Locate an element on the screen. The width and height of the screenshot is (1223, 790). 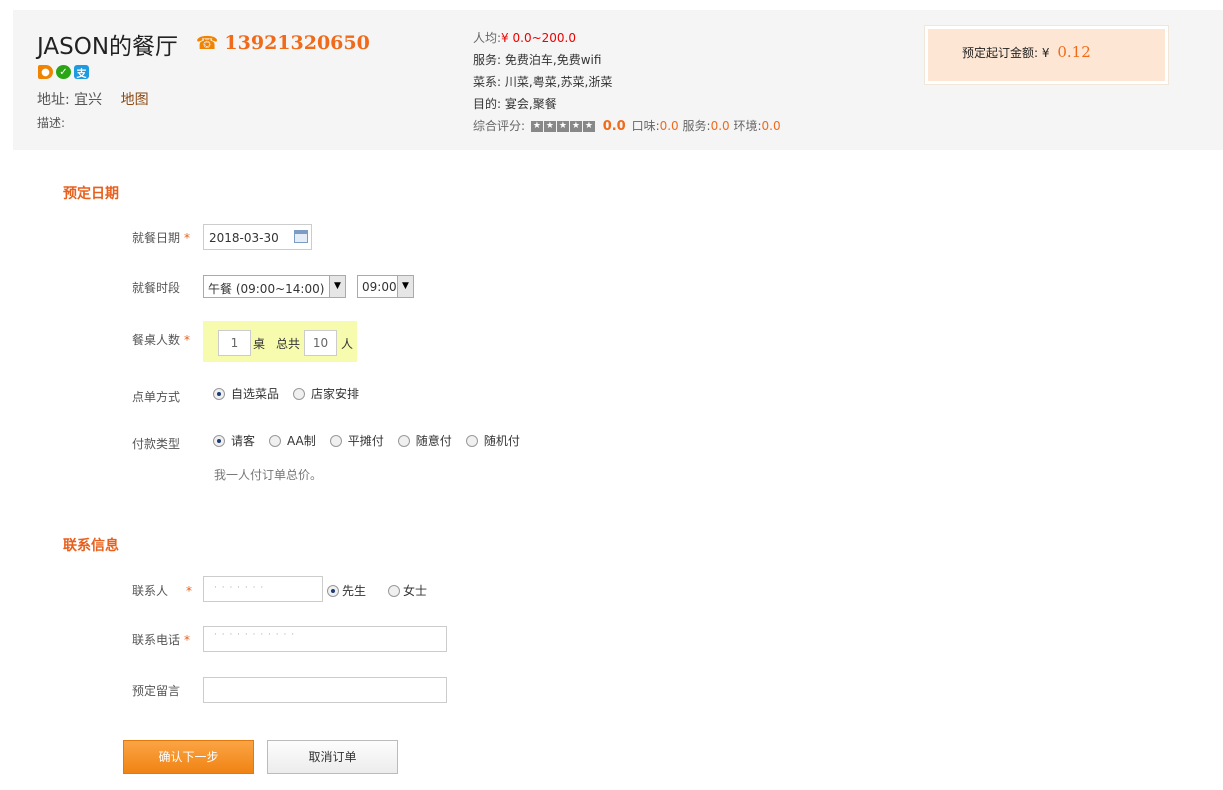
address-value: 宜兴 is located at coordinates (88, 100).